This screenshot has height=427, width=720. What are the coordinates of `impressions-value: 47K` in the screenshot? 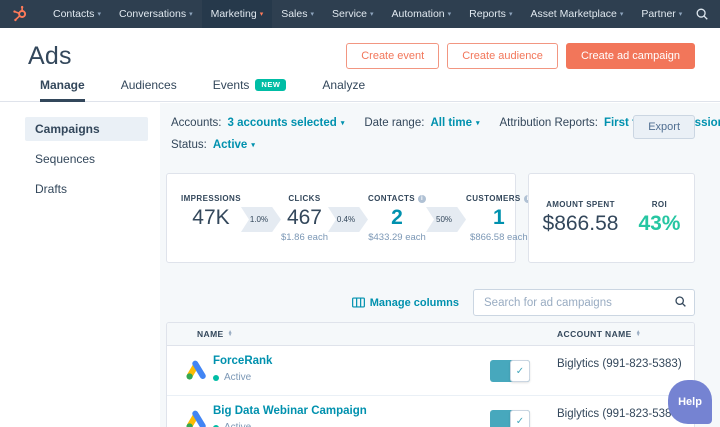 It's located at (211, 217).